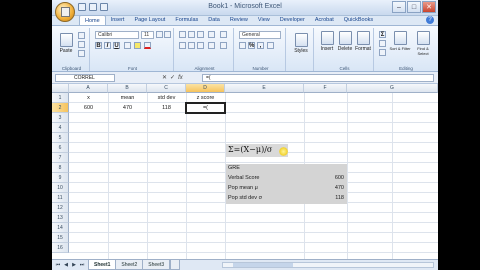 This screenshot has height=270, width=480. Describe the element at coordinates (107, 45) in the screenshot. I see `italic-button: I` at that location.